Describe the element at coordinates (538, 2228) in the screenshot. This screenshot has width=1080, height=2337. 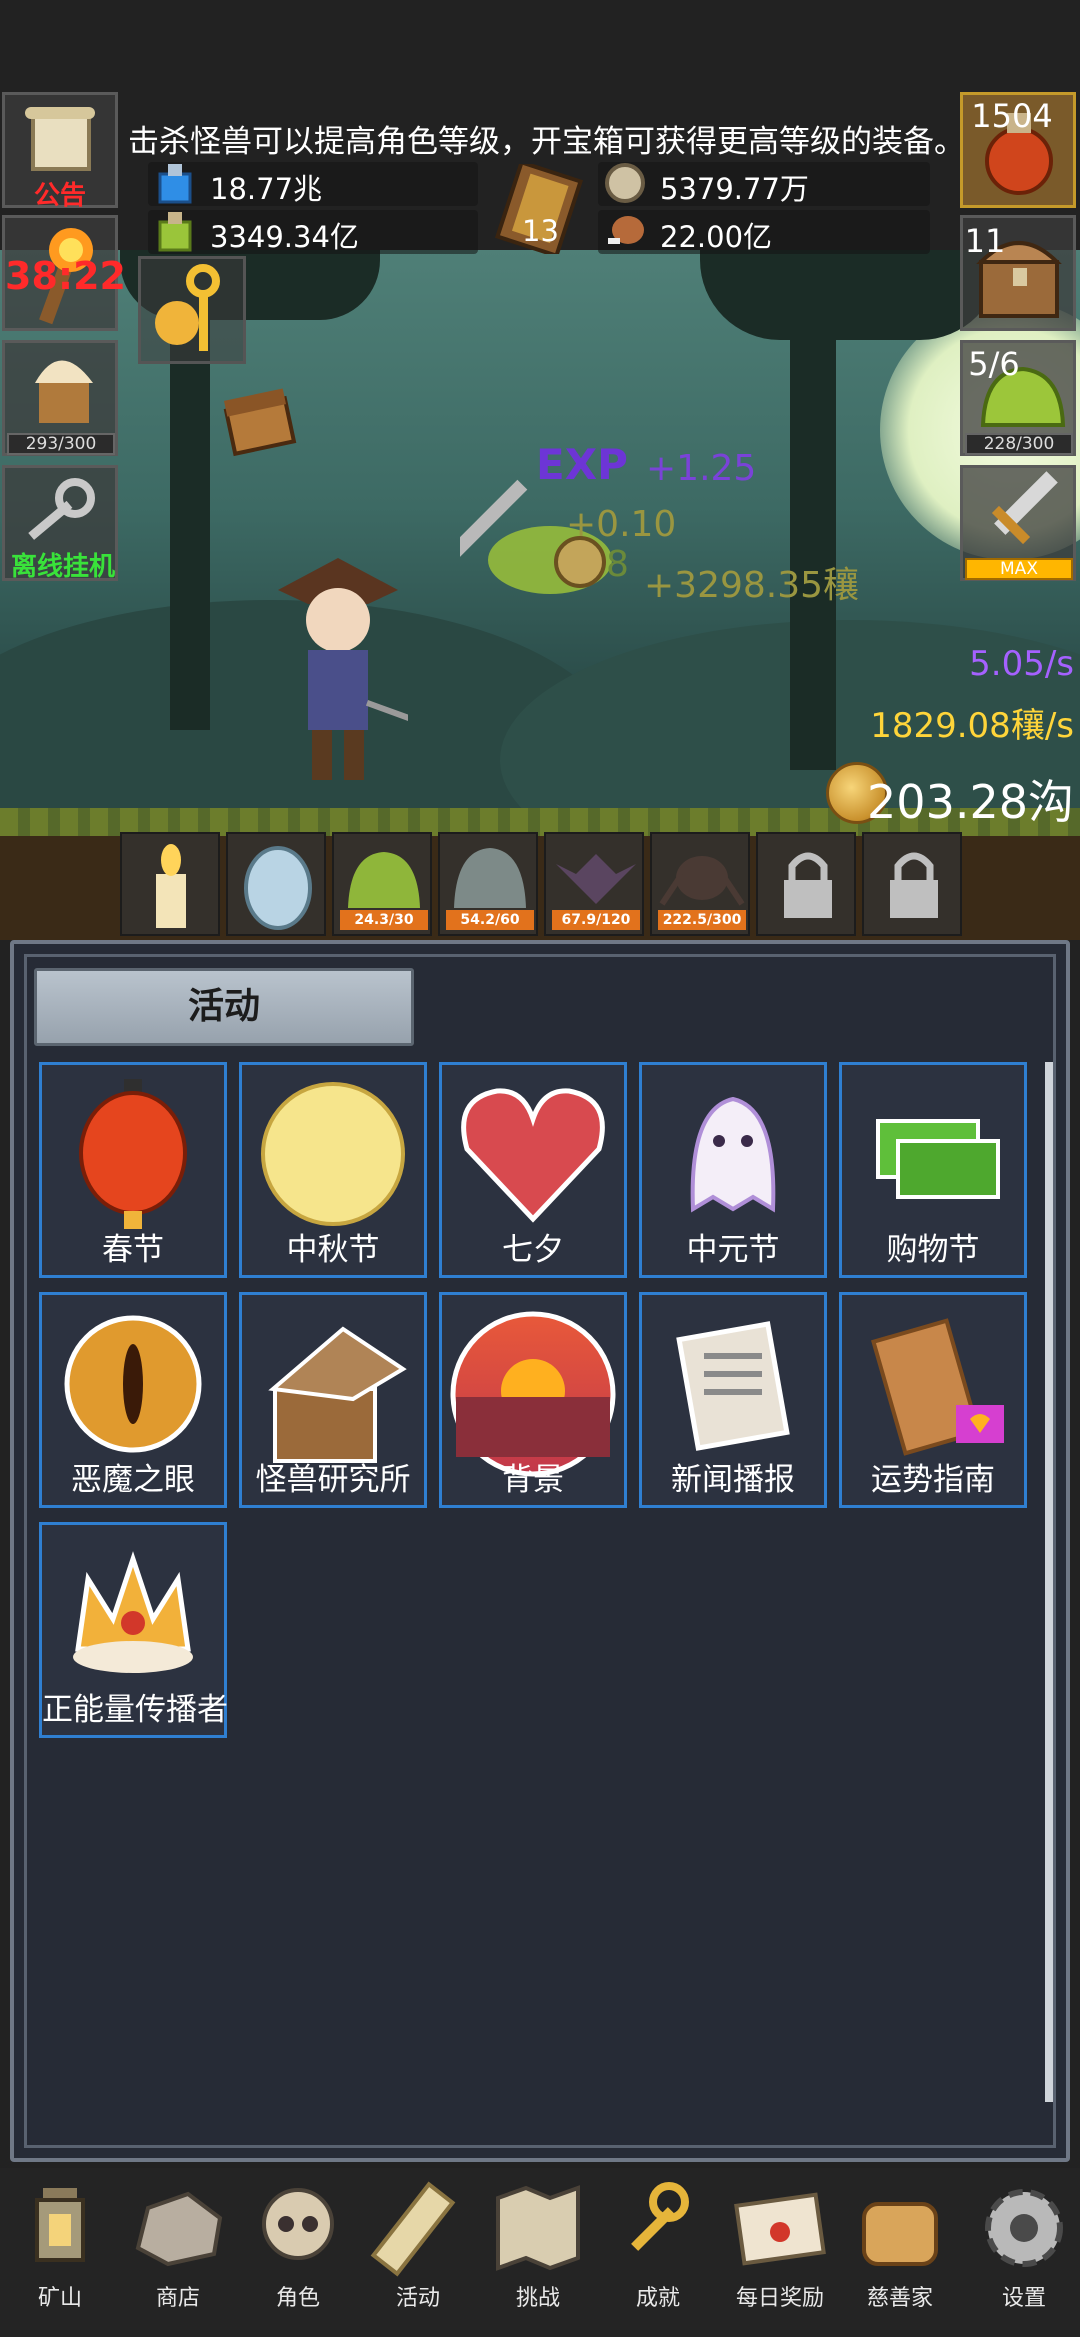
I see `map-nav-icon` at that location.